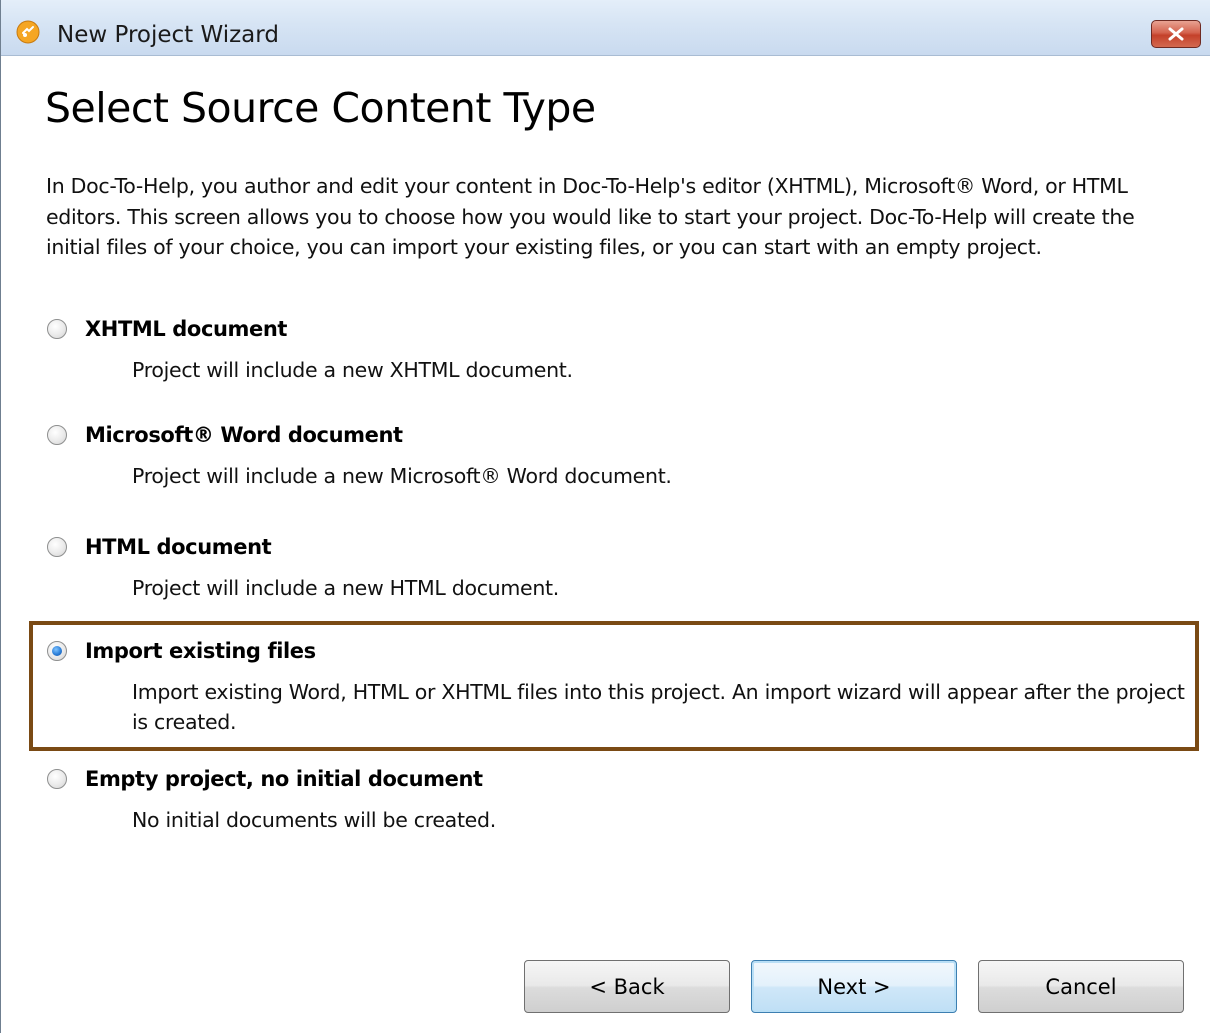 This screenshot has width=1210, height=1033. Describe the element at coordinates (605, 28) in the screenshot. I see `title-bar: New Project Wizard` at that location.